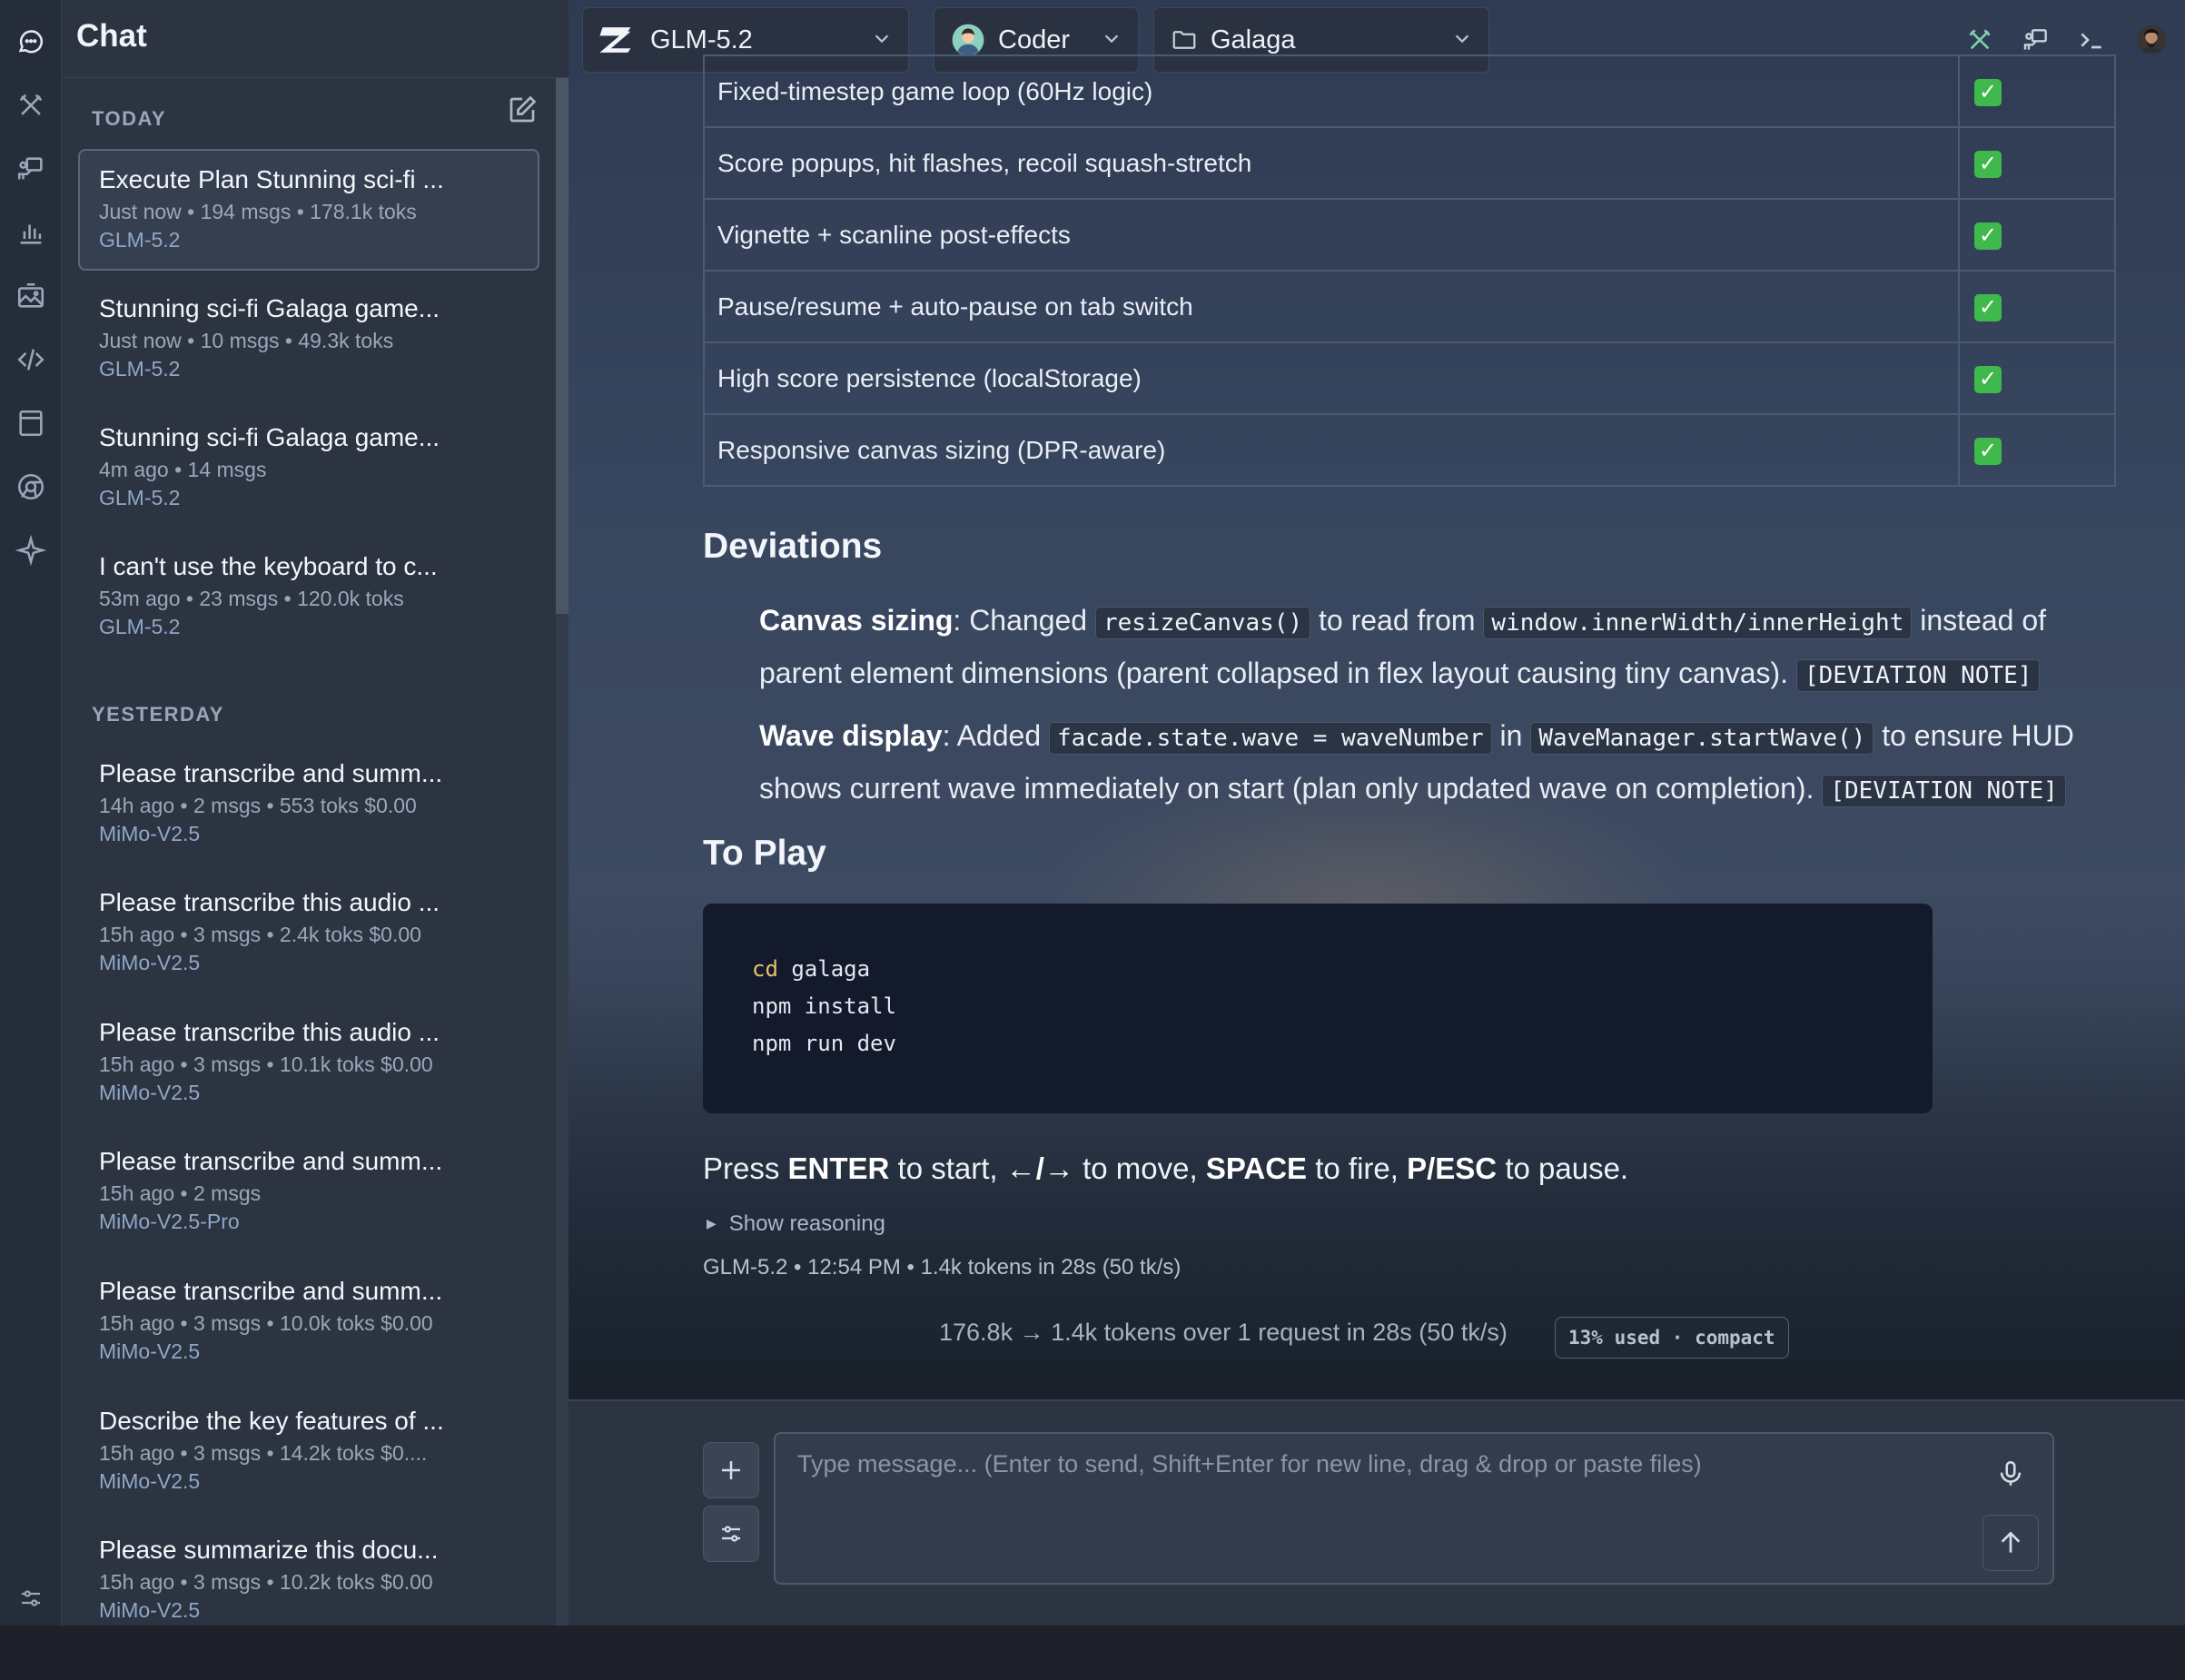  Describe the element at coordinates (731, 1534) in the screenshot. I see `options-sliders-icon` at that location.